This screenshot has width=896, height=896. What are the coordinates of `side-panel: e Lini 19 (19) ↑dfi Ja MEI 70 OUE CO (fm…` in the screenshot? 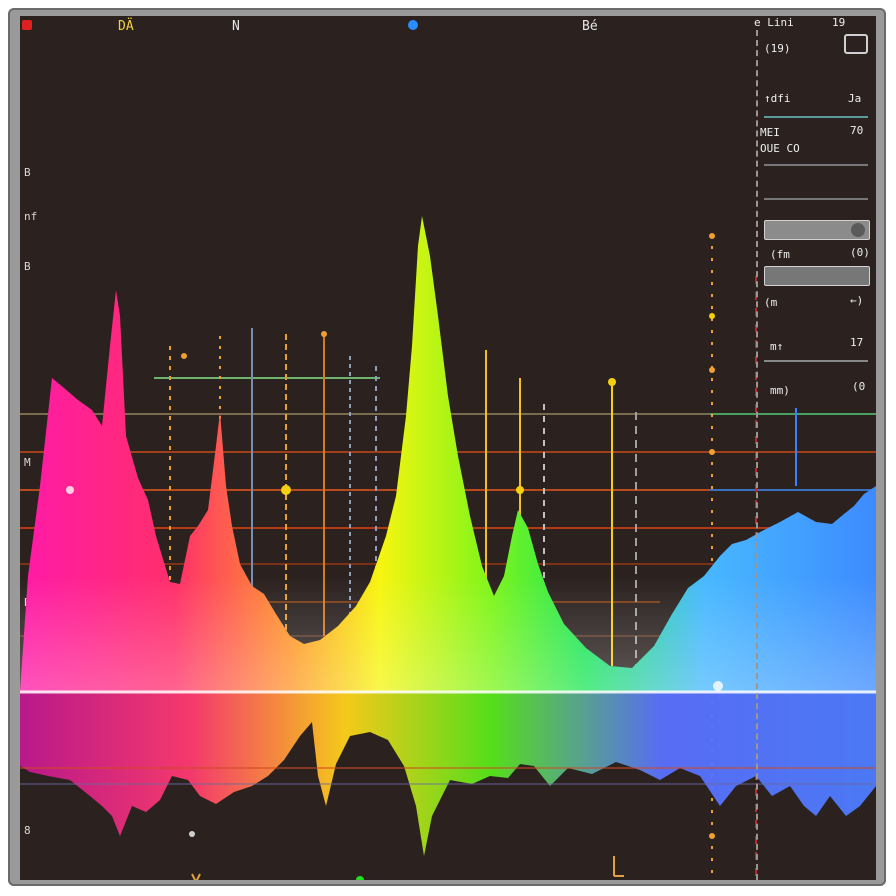 It's located at (814, 448).